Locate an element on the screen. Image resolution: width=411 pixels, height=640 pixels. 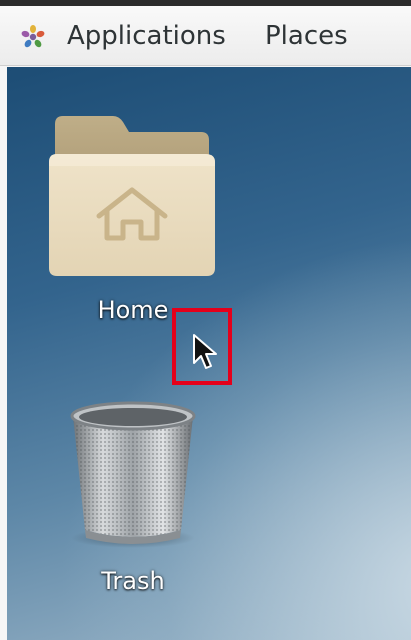
trash-bin-icon is located at coordinates (133, 474).